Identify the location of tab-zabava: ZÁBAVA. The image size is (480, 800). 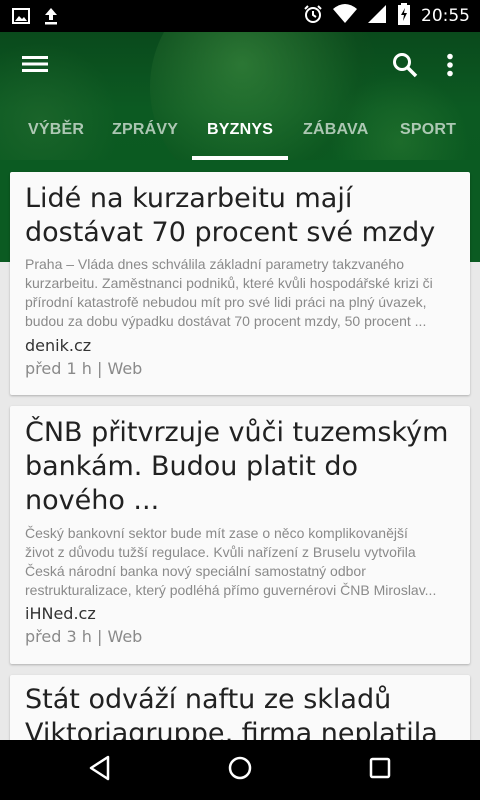
(336, 130).